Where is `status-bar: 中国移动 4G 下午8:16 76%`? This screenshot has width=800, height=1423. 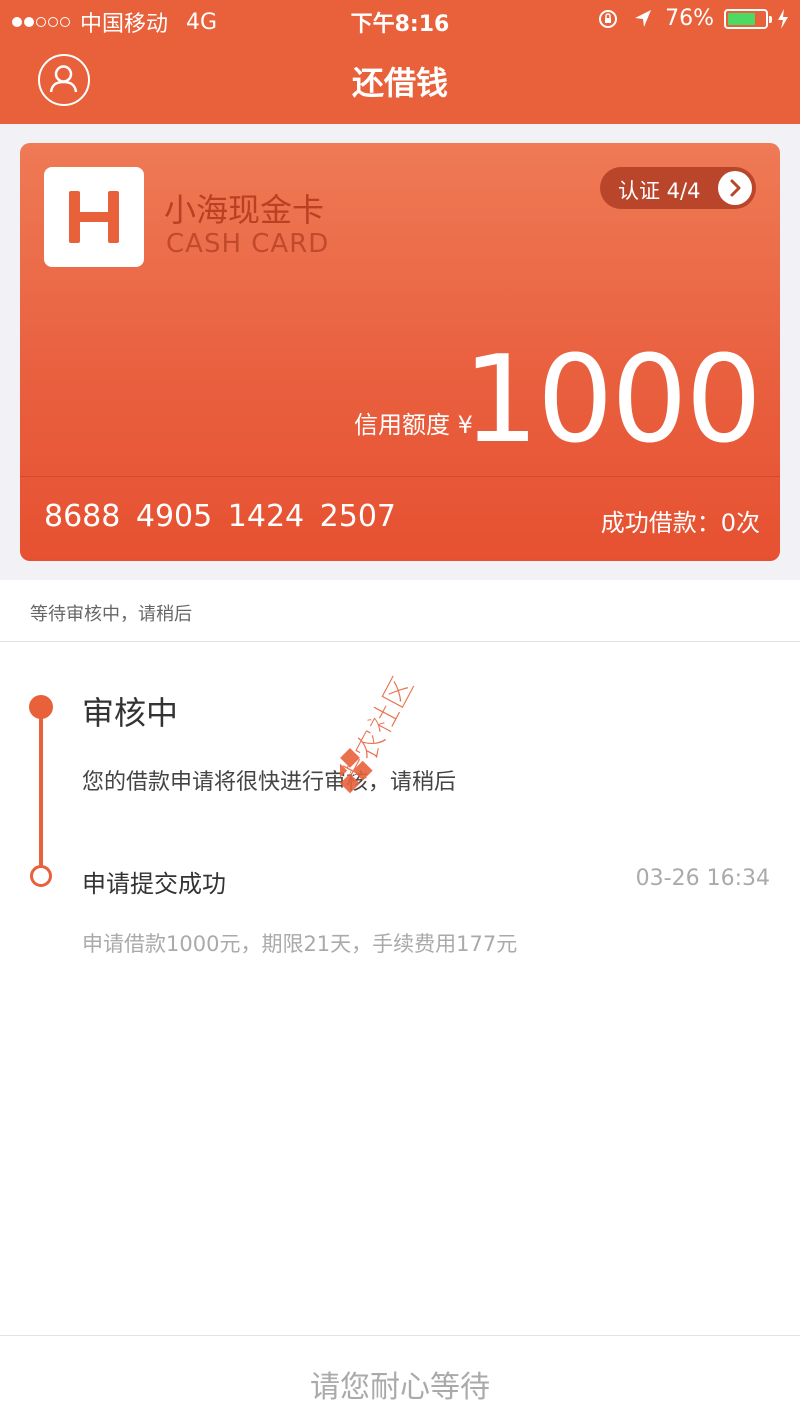 status-bar: 中国移动 4G 下午8:16 76% is located at coordinates (400, 20).